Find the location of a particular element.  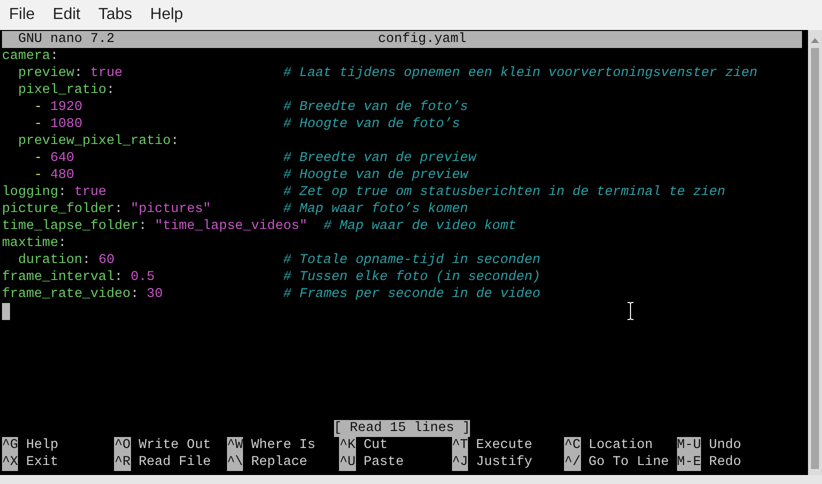

file-name: config.yaml is located at coordinates (422, 39).